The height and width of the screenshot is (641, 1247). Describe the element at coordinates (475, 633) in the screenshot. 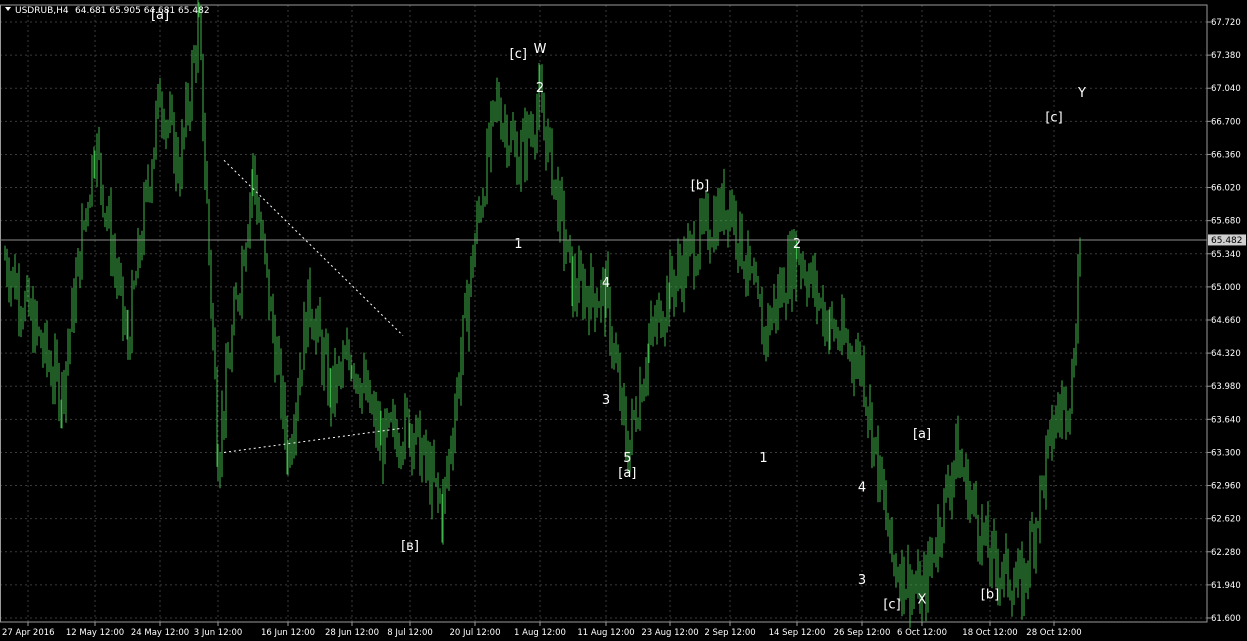

I see `x-tick-label: 20 Jul 12:00` at that location.